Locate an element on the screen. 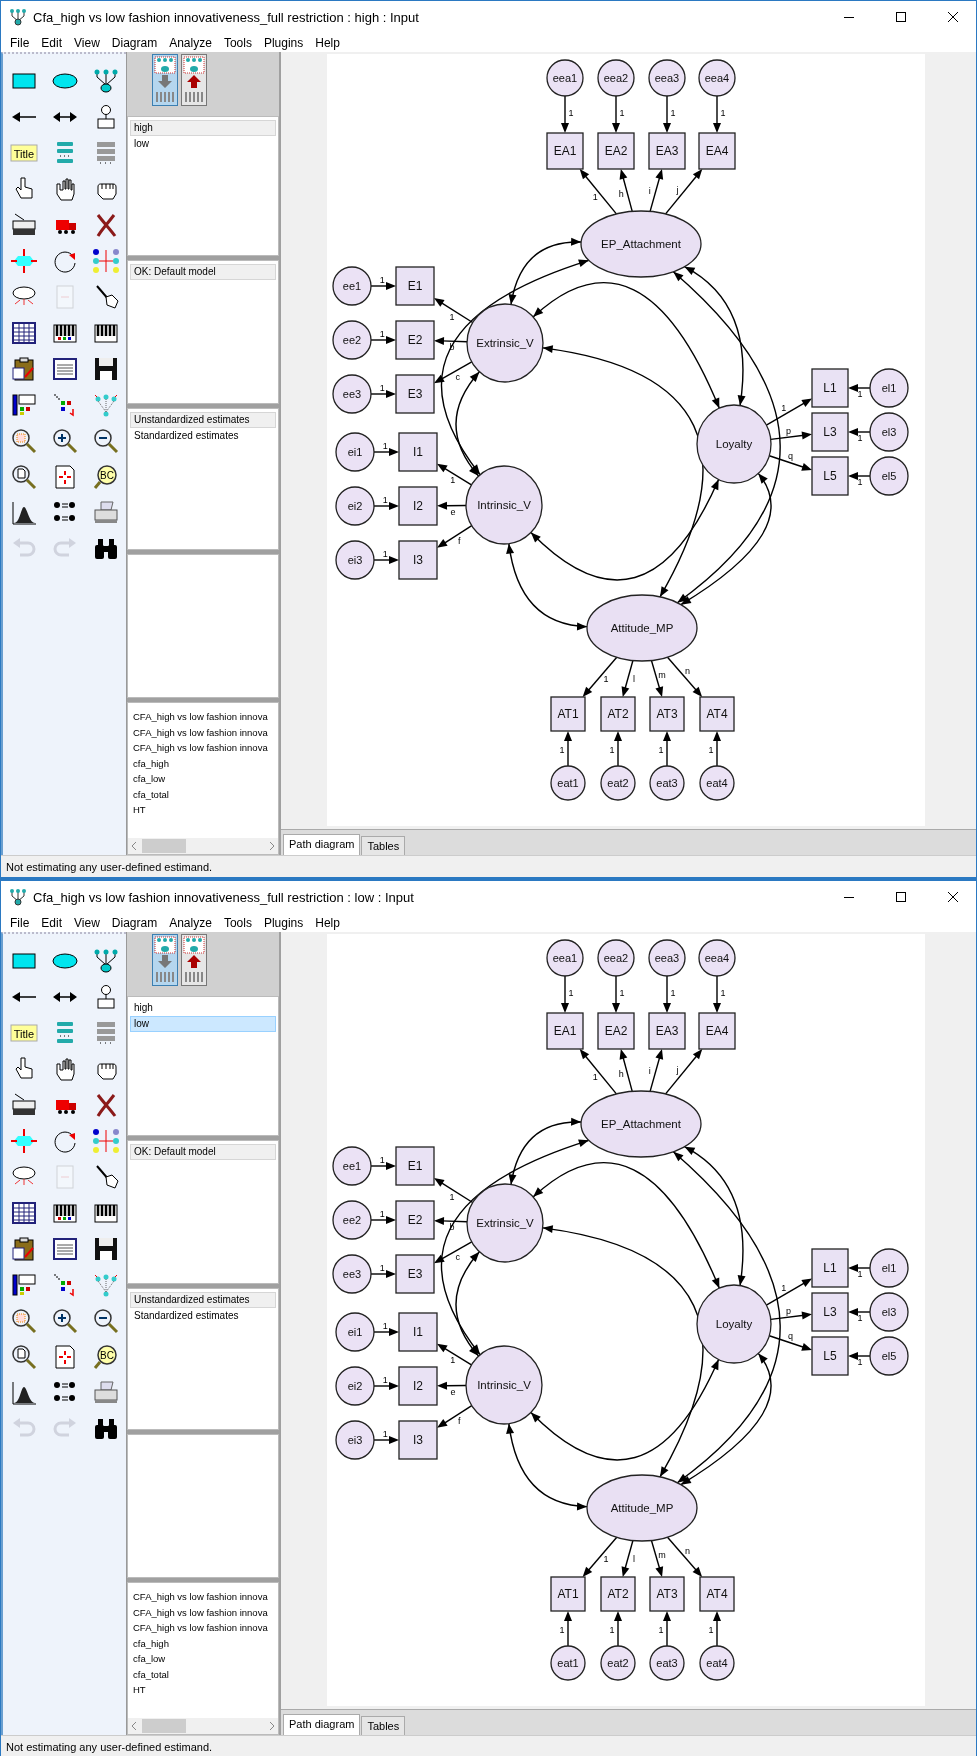  node-label: eat2 is located at coordinates (618, 1662).